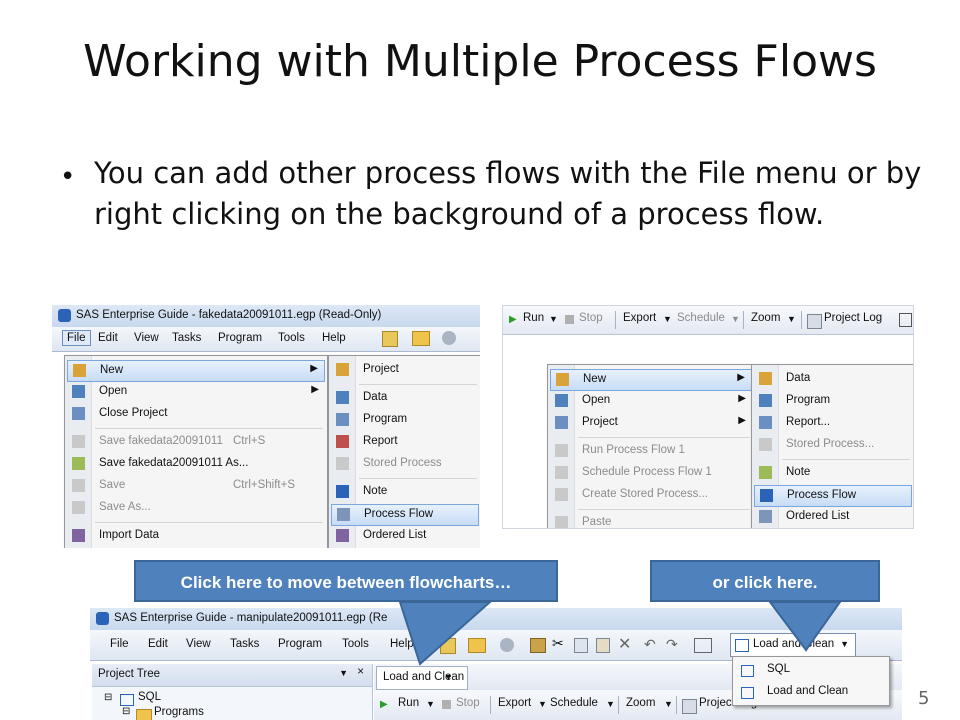 The height and width of the screenshot is (720, 960). Describe the element at coordinates (651, 451) in the screenshot. I see `menu-item-run-process-flow-1: Run Process Flow 1` at that location.